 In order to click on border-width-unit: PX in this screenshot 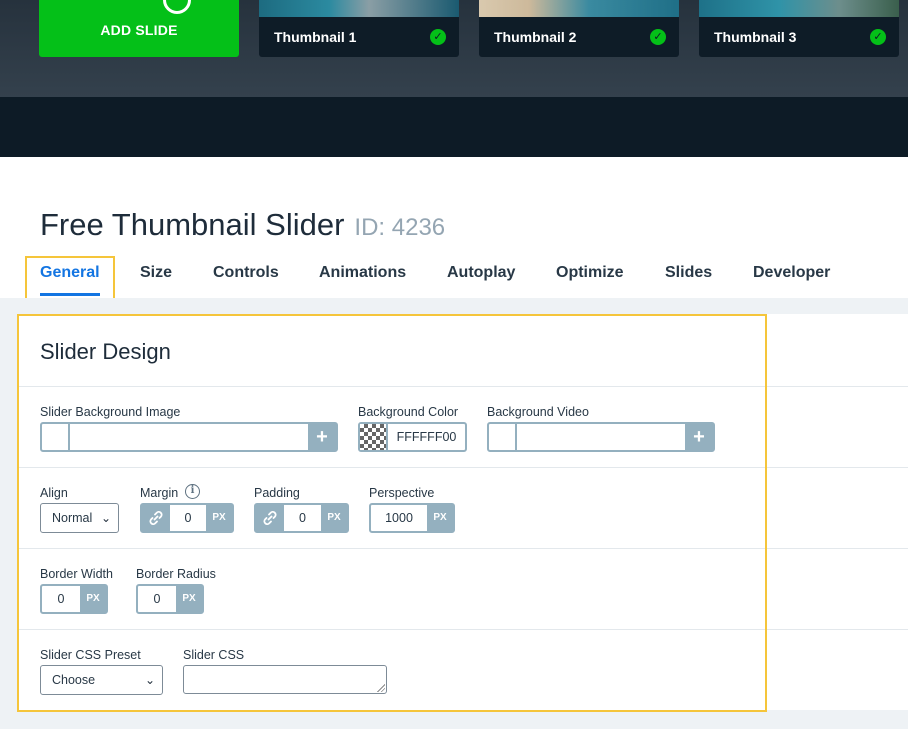, I will do `click(93, 599)`.